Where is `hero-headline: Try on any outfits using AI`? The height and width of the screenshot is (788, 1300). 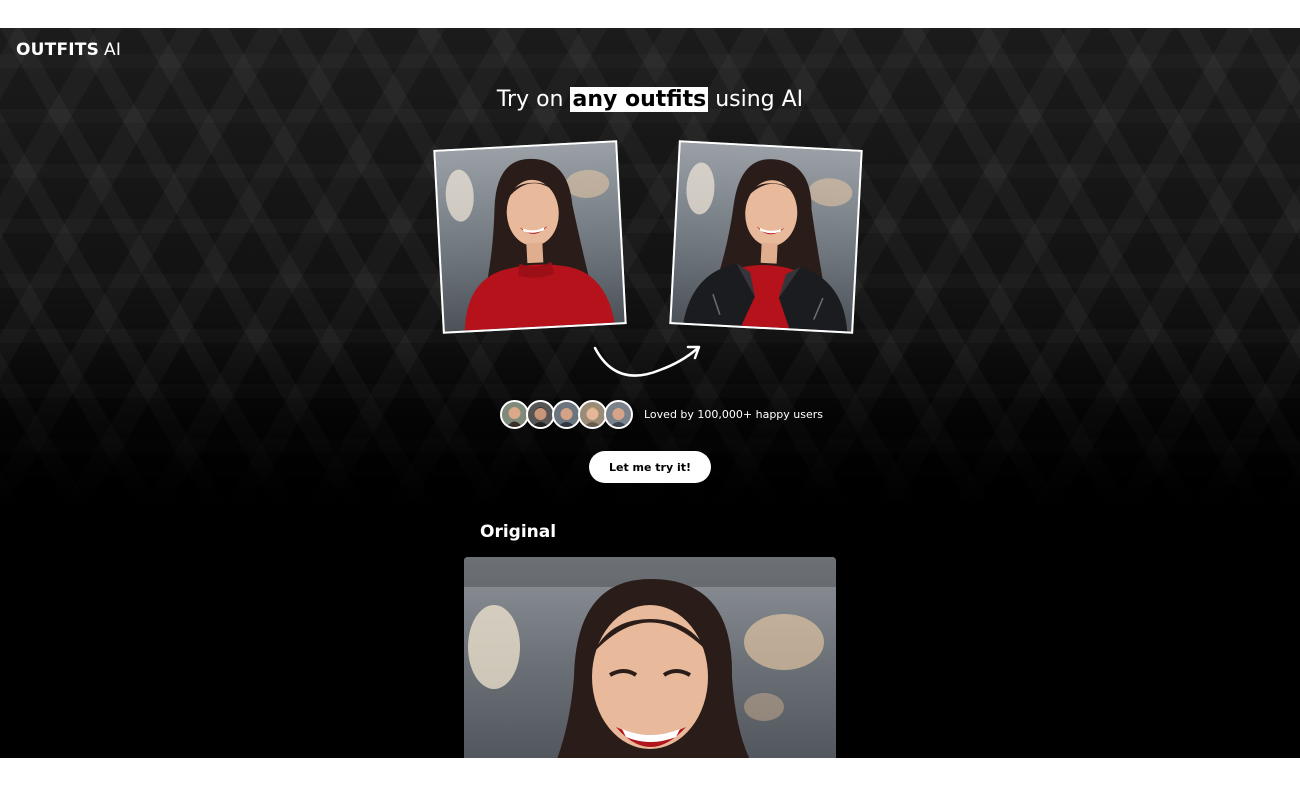
hero-headline: Try on any outfits using AI is located at coordinates (650, 99).